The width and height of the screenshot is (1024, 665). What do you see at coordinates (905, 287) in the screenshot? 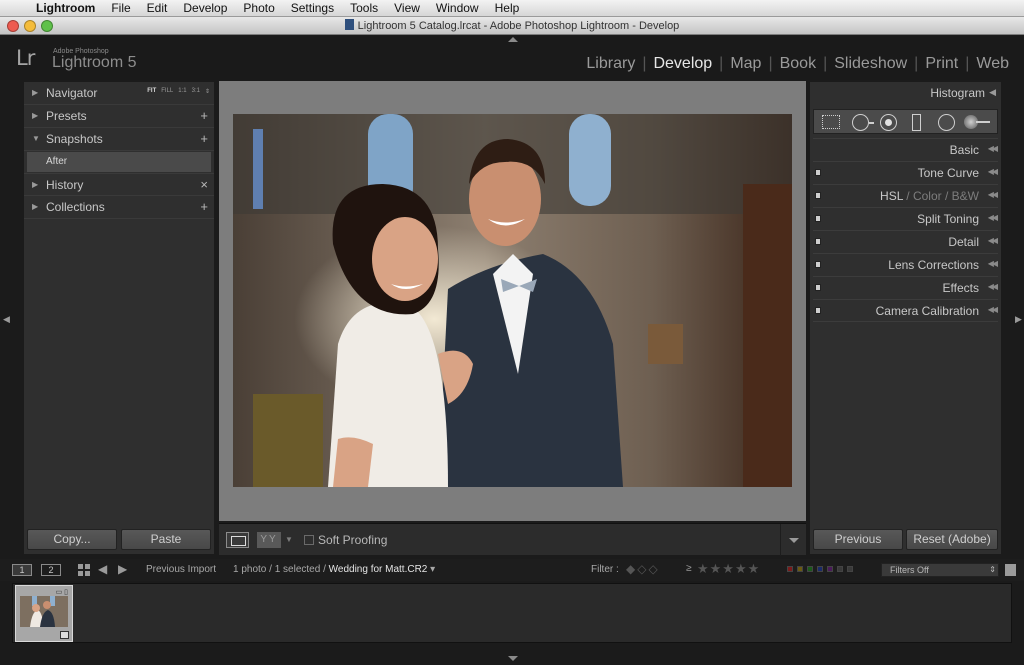
I see `panel-effects: Effects ◀◀` at bounding box center [905, 287].